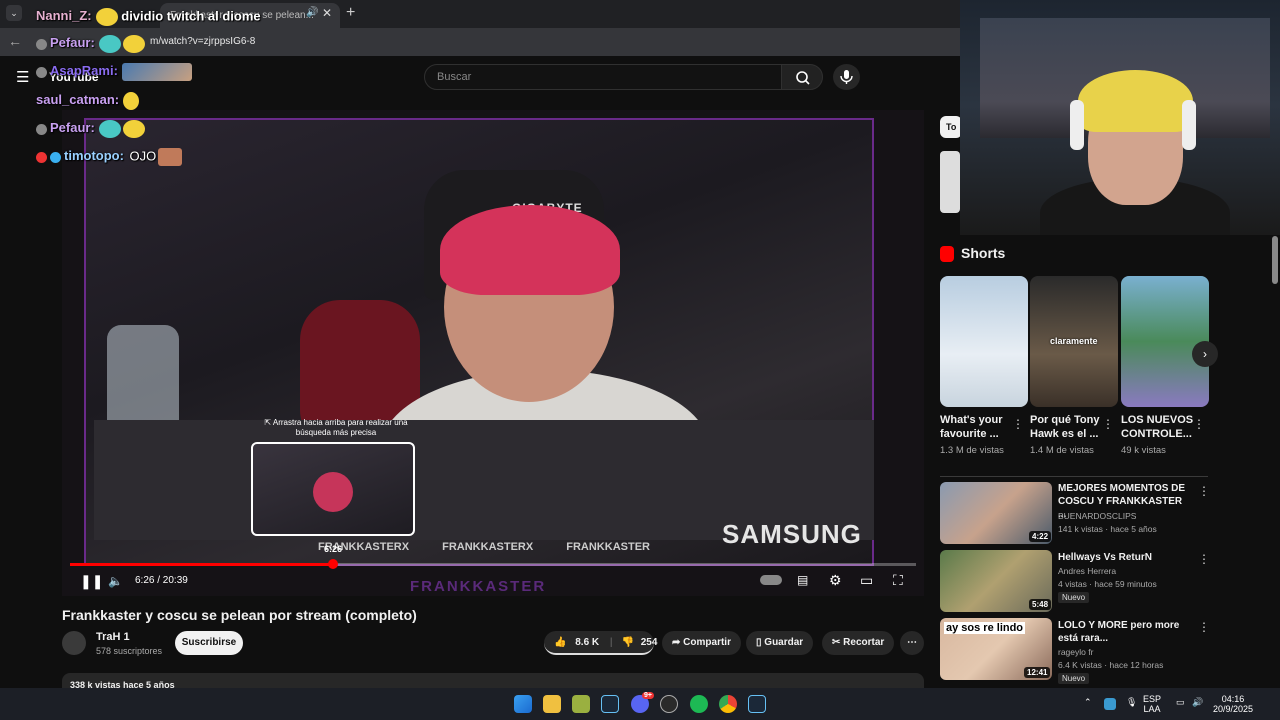 The image size is (1280, 720). Describe the element at coordinates (1205, 354) in the screenshot. I see `chevron-right-icon: ›` at that location.